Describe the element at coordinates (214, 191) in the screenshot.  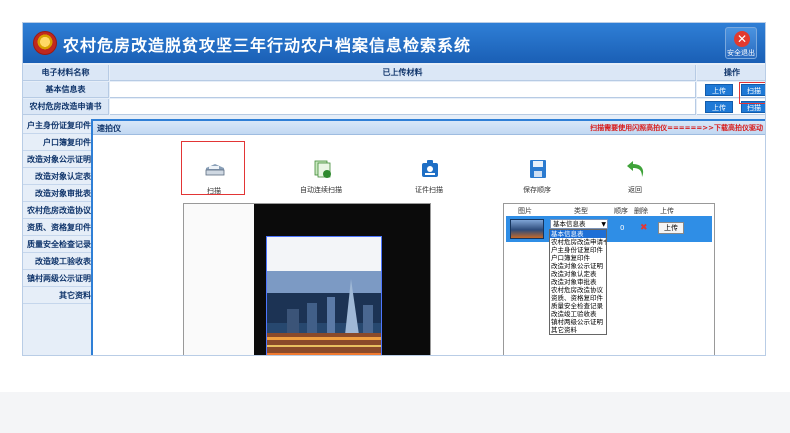
I see `tool-label: 扫描` at that location.